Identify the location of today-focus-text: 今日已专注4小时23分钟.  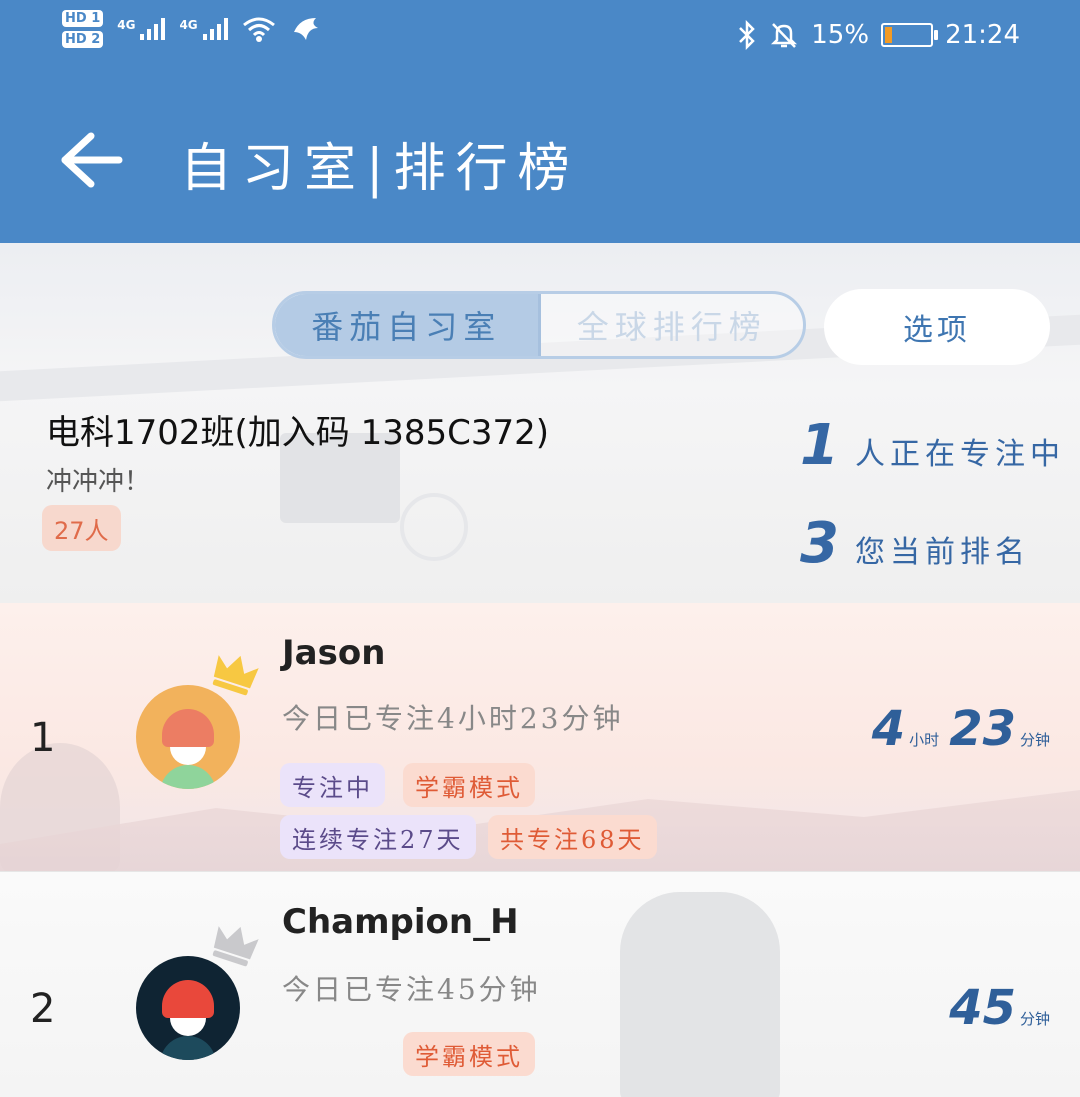
(453, 718).